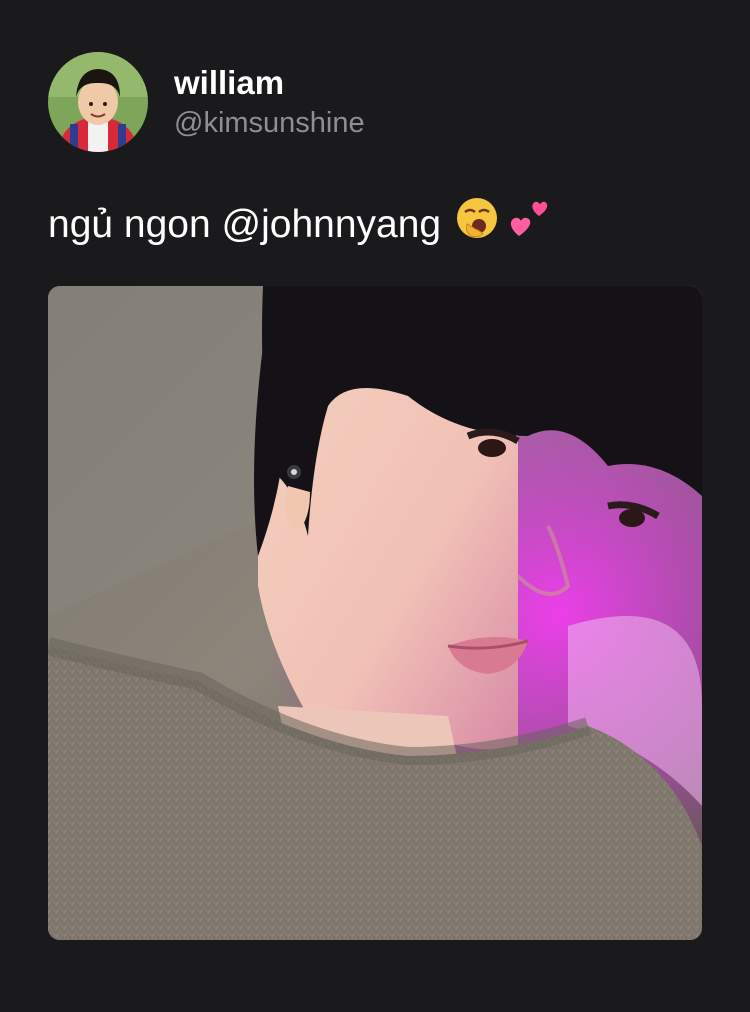 Image resolution: width=750 pixels, height=1012 pixels. What do you see at coordinates (269, 123) in the screenshot?
I see `author-handle: @kimsunshine` at bounding box center [269, 123].